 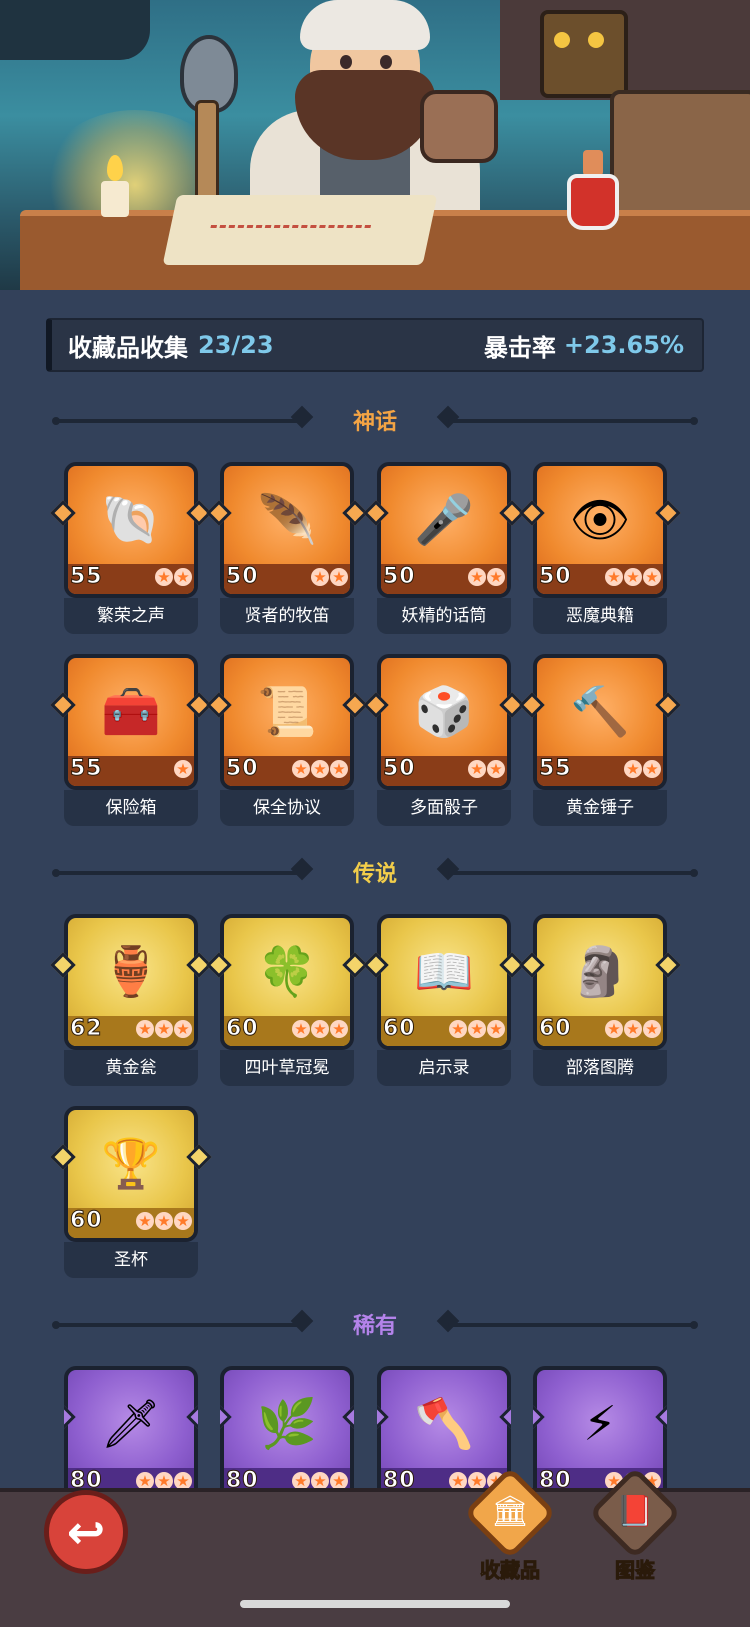 What do you see at coordinates (131, 1000) in the screenshot?
I see `collectible-card: 🏺 62 ★ ★ ★ 黄金瓮` at bounding box center [131, 1000].